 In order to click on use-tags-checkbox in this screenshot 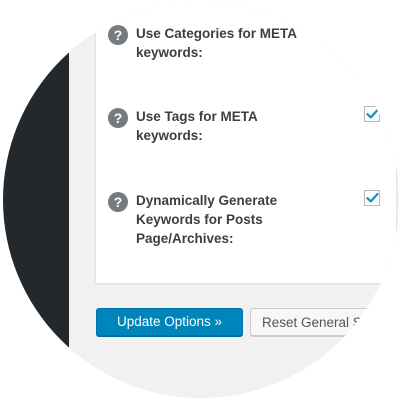, I will do `click(372, 114)`.